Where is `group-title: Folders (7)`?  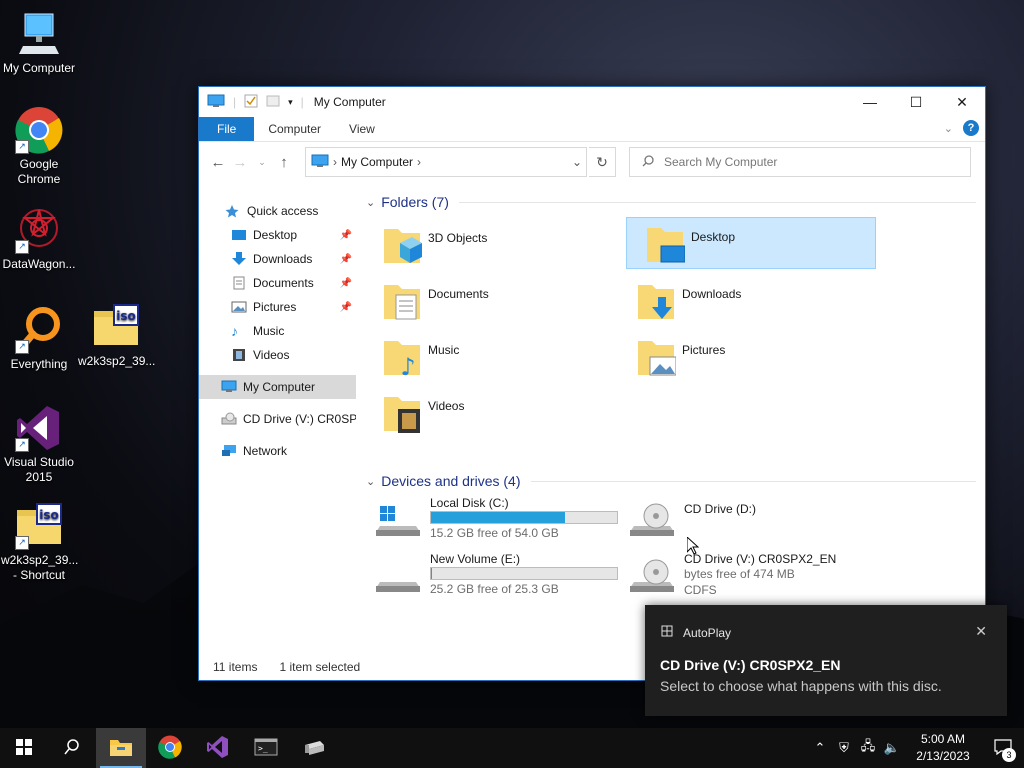
group-title: Folders (7) is located at coordinates (415, 202).